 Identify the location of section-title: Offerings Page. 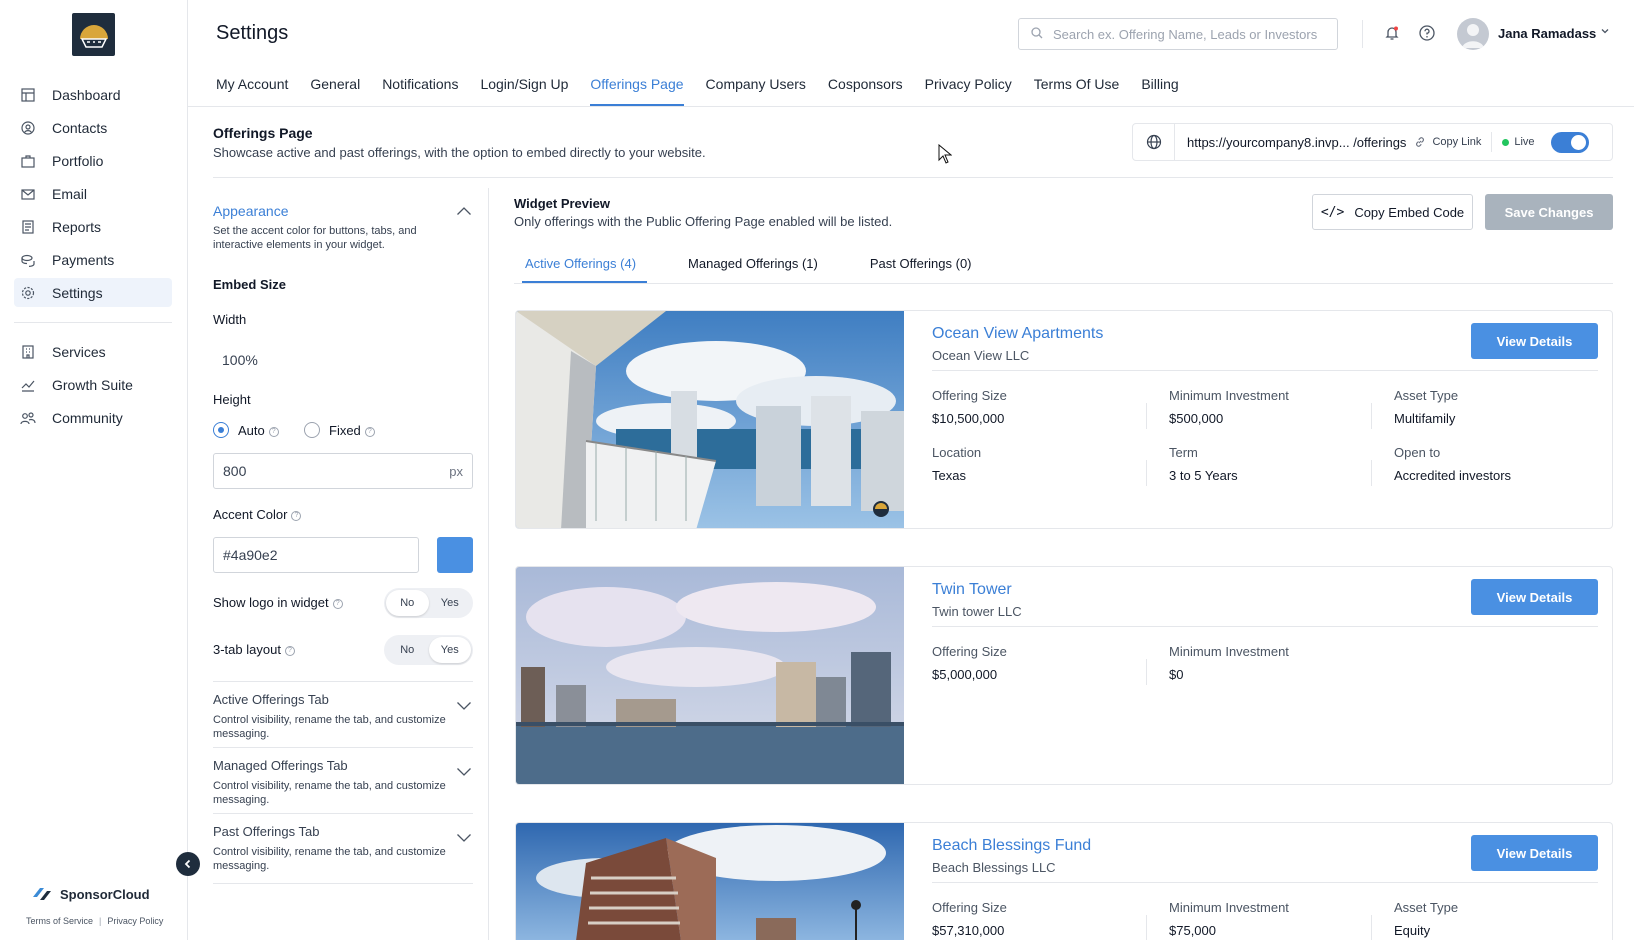
(263, 133).